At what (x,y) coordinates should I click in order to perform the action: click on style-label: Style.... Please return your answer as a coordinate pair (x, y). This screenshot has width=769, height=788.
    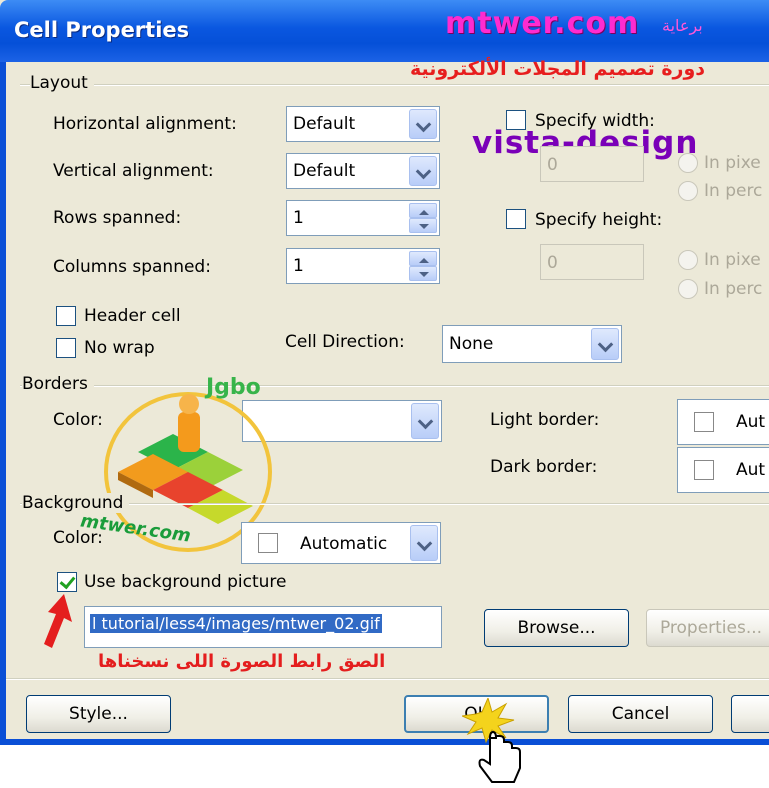
    Looking at the image, I should click on (98, 714).